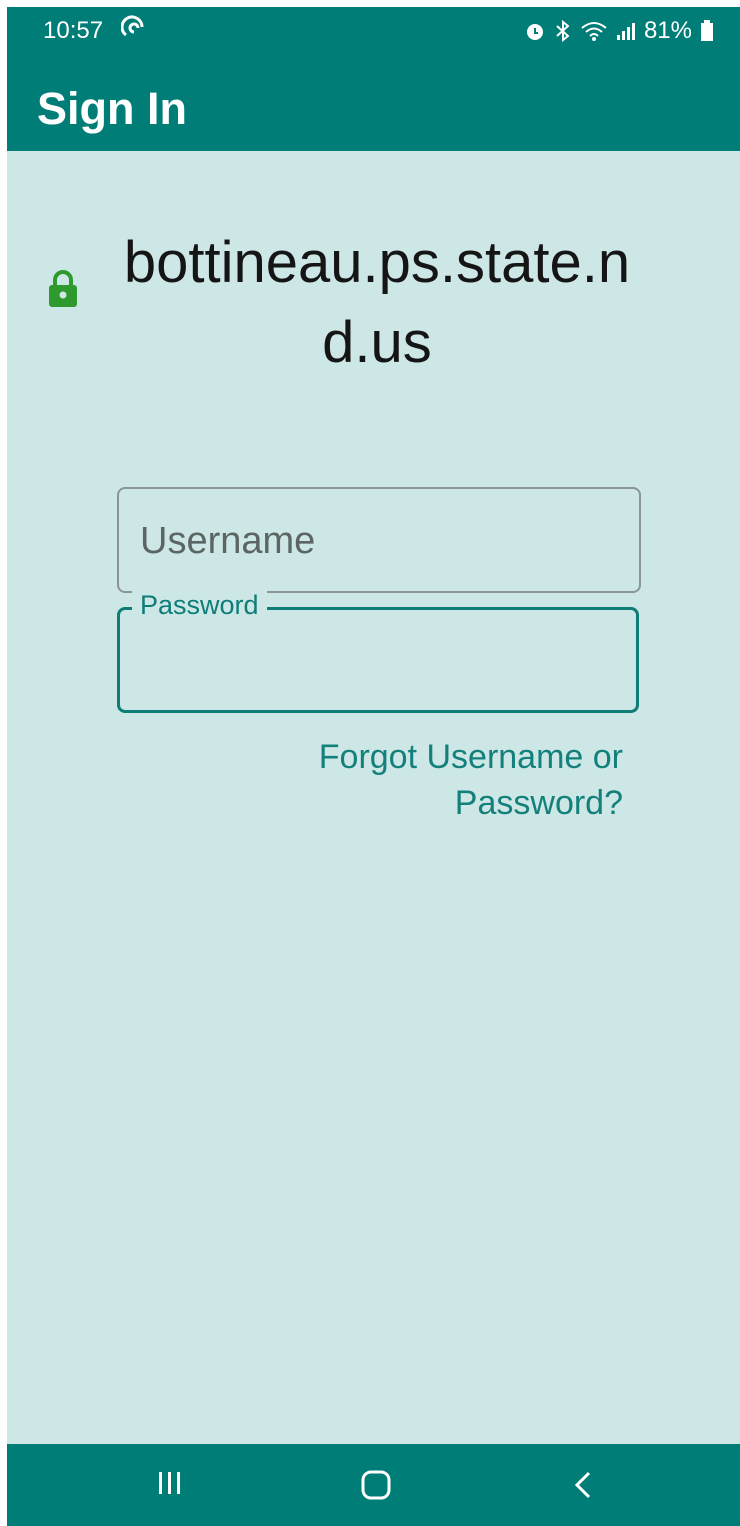 The width and height of the screenshot is (740, 1526). Describe the element at coordinates (133, 31) in the screenshot. I see `sync-icon` at that location.